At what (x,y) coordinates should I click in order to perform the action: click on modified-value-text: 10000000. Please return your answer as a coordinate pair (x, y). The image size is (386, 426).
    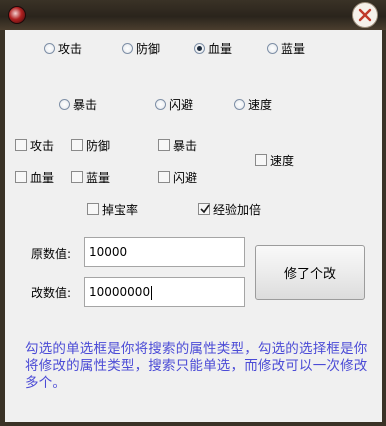
    Looking at the image, I should click on (120, 292).